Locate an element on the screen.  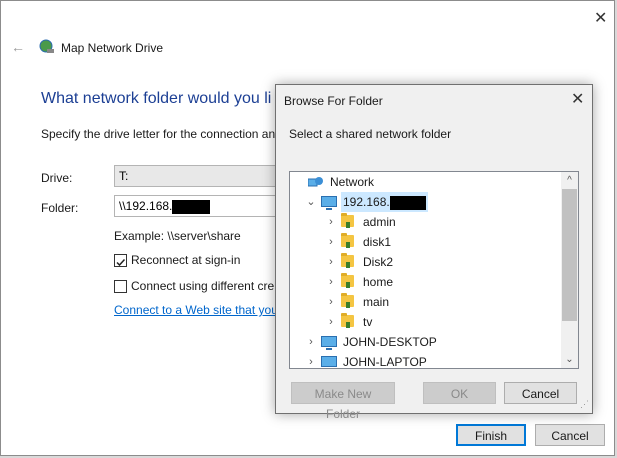
finish-button: Finish is located at coordinates (491, 435).